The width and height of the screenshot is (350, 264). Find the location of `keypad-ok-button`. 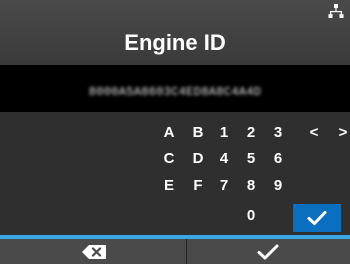

keypad-ok-button is located at coordinates (317, 218).